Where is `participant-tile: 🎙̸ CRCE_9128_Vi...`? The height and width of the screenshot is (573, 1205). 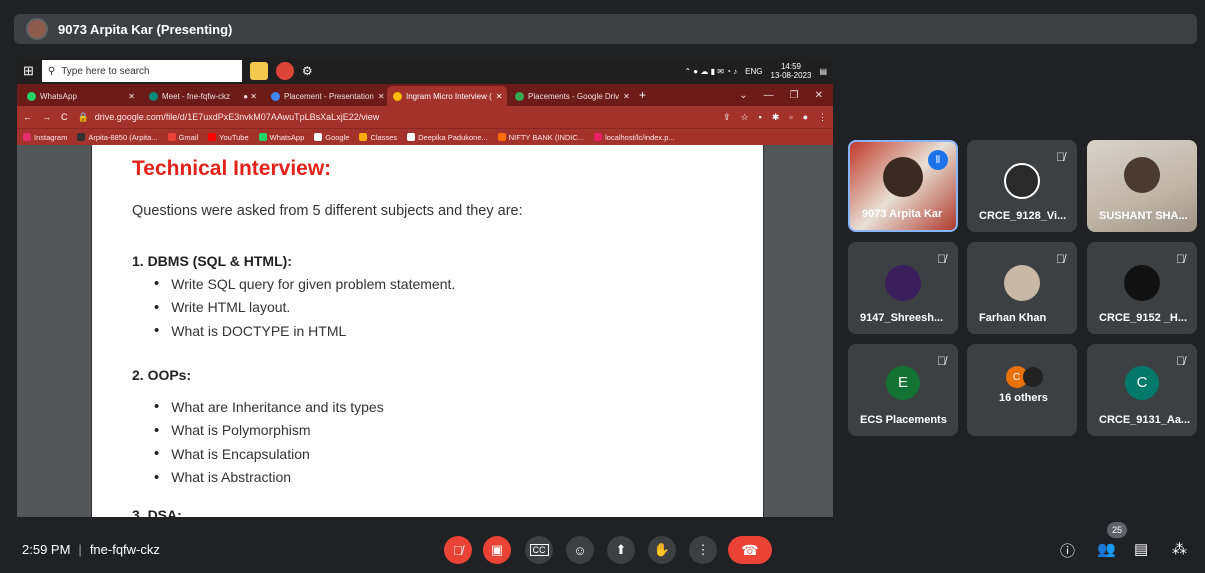
participant-tile: 🎙̸ CRCE_9128_Vi... is located at coordinates (1022, 186).